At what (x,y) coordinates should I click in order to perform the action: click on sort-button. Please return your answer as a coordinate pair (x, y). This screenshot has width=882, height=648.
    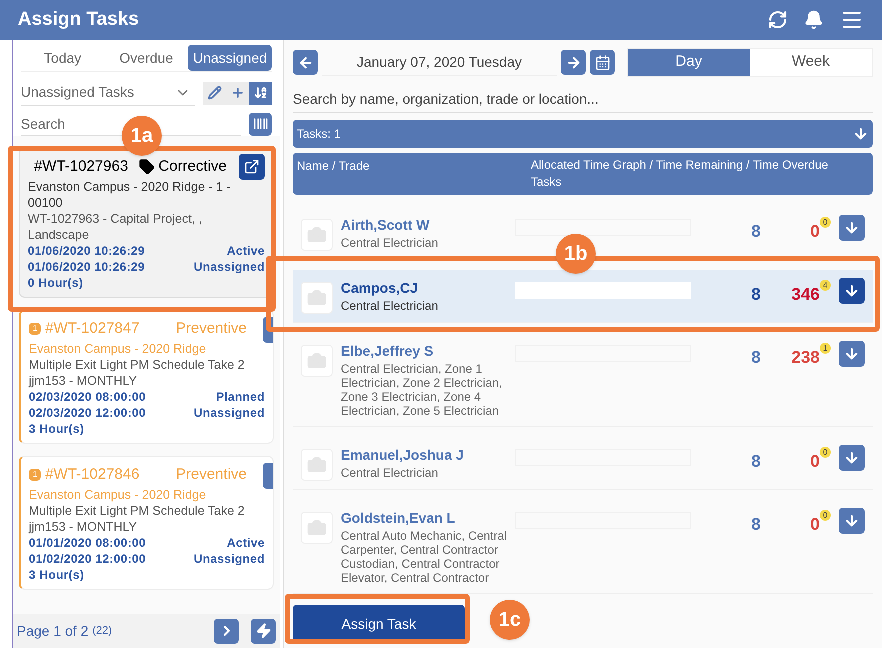
    Looking at the image, I should click on (260, 93).